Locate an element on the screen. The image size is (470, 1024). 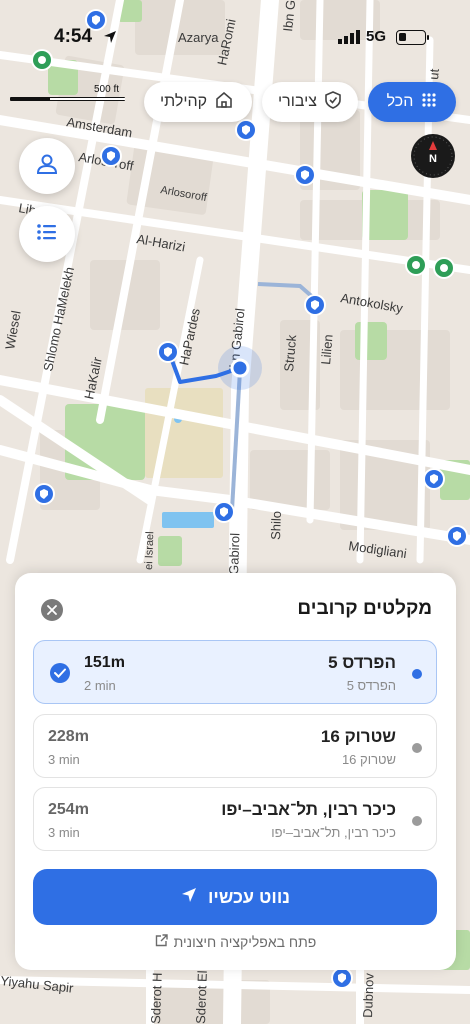
user-icon is located at coordinates (47, 166).